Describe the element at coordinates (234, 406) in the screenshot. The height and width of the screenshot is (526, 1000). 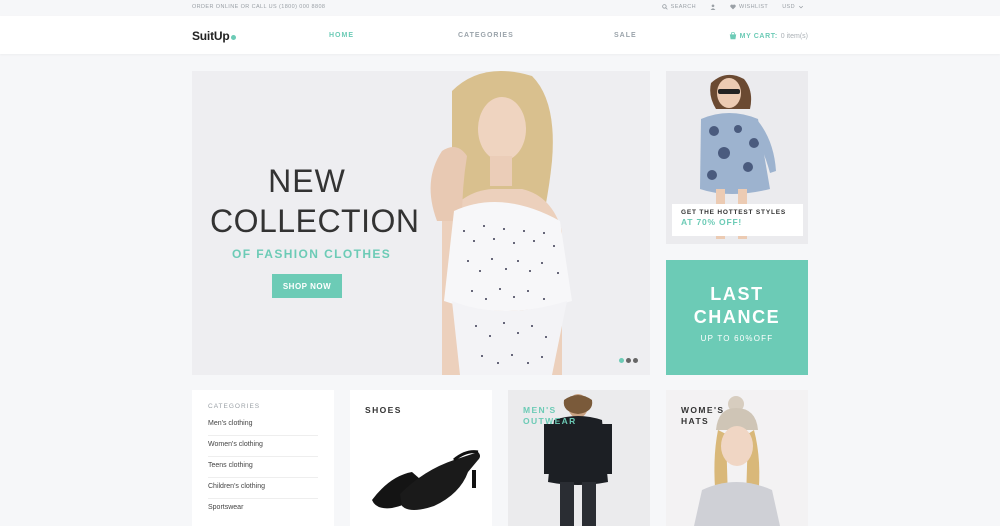
I see `categories-title: CATEGORIES` at that location.